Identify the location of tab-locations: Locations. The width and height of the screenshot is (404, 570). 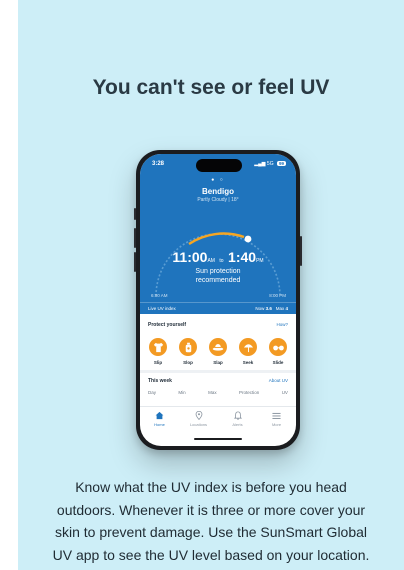
(199, 428).